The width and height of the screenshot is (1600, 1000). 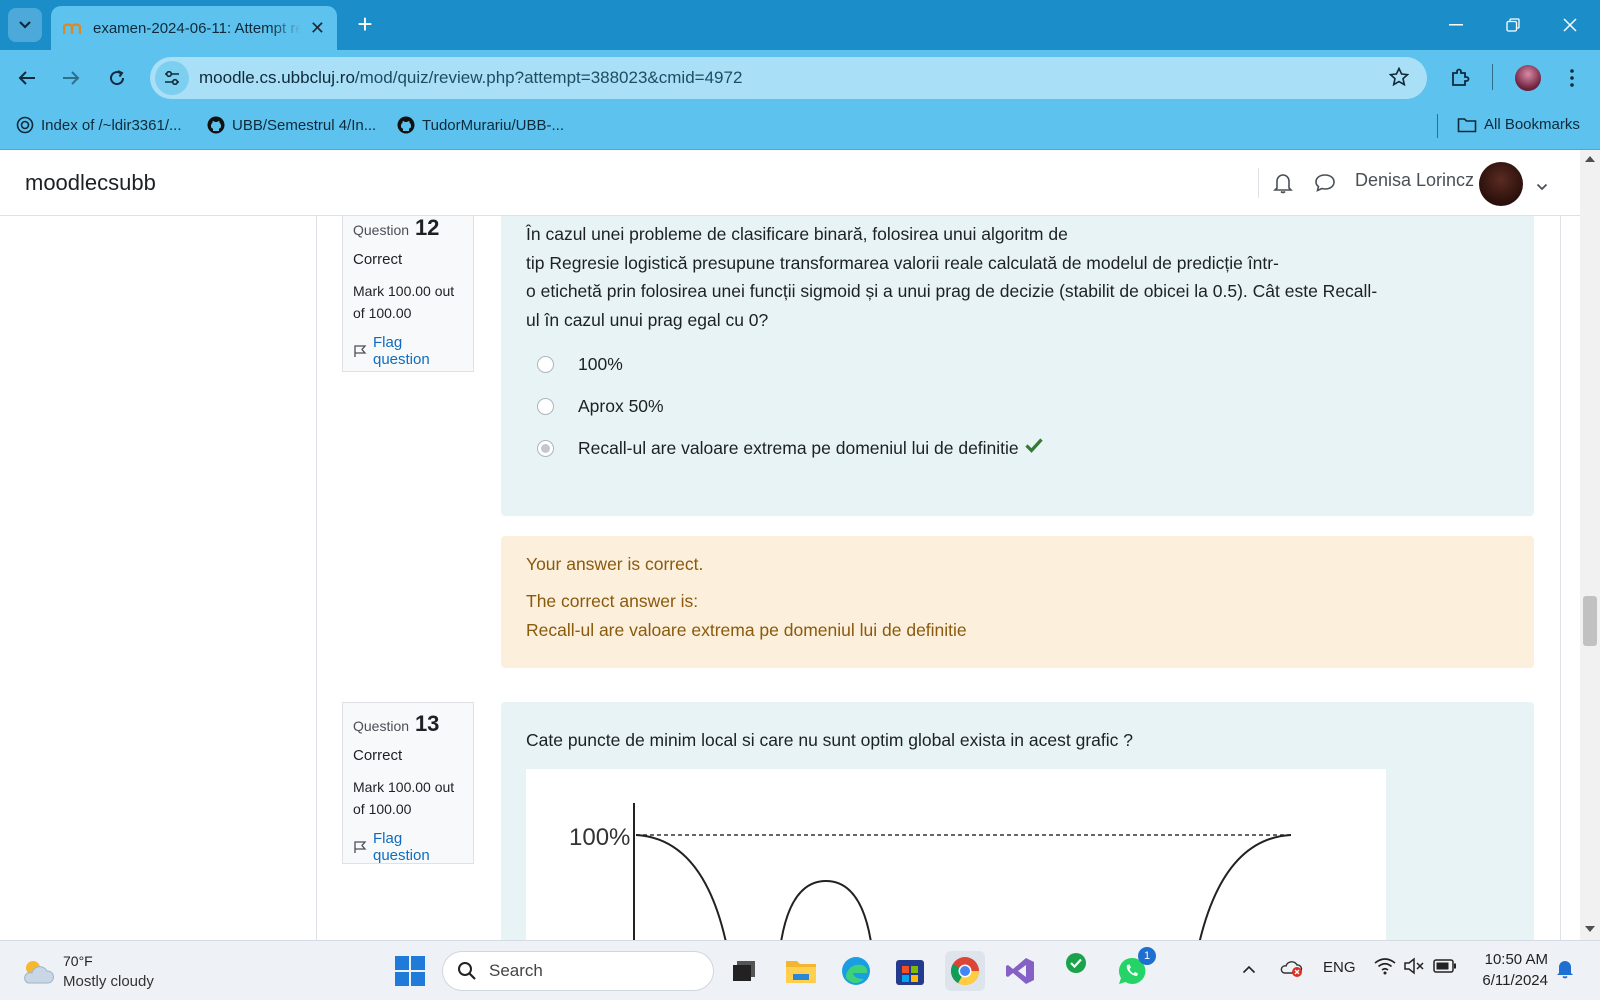 I want to click on clock: 10:50 AM 6/11/2024, so click(x=1509, y=970).